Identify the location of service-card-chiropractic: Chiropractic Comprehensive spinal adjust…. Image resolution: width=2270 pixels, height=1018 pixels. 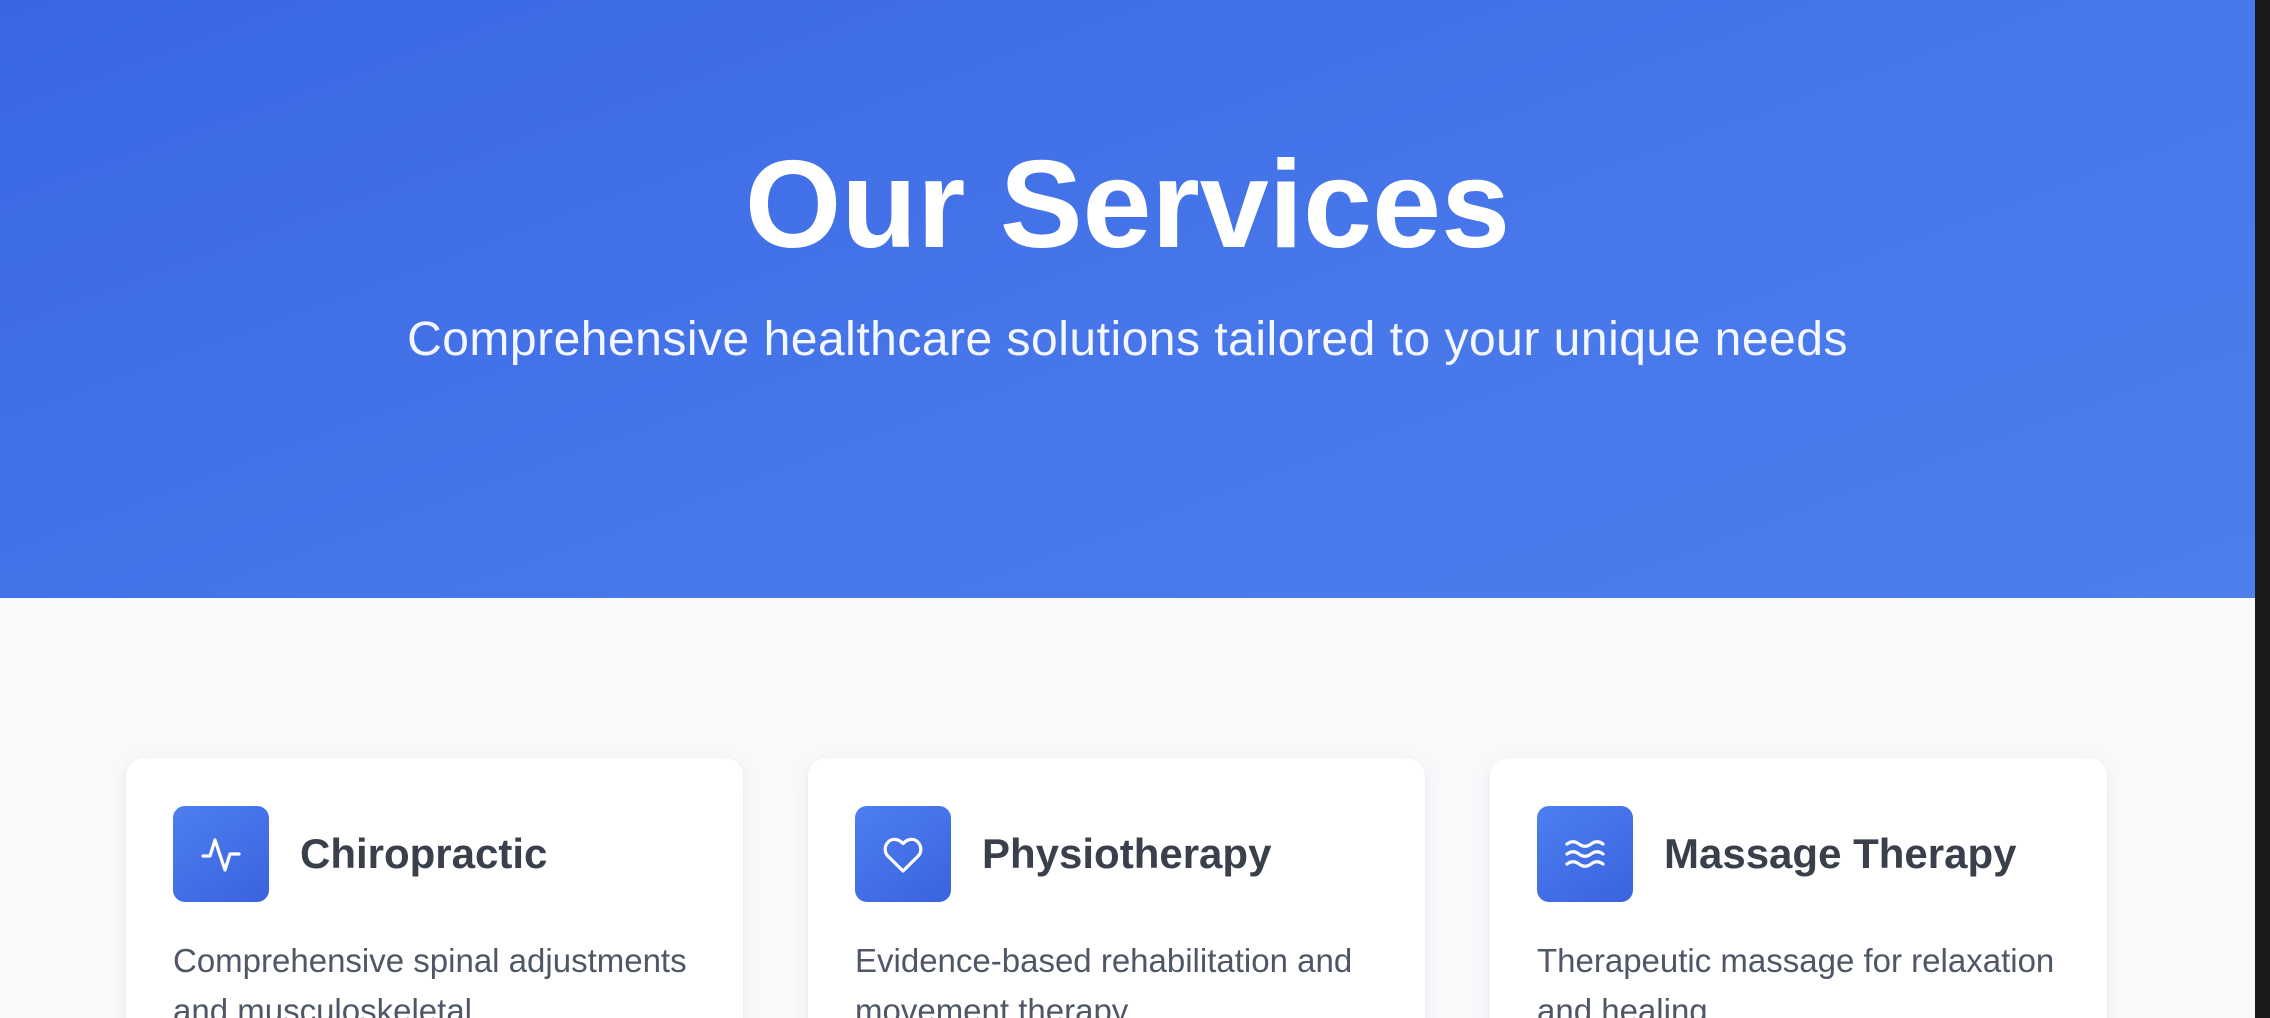
(434, 888).